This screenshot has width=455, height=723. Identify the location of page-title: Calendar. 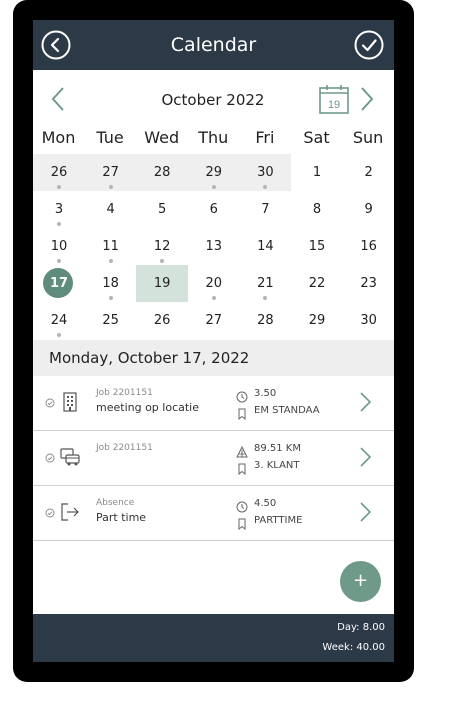
(213, 45).